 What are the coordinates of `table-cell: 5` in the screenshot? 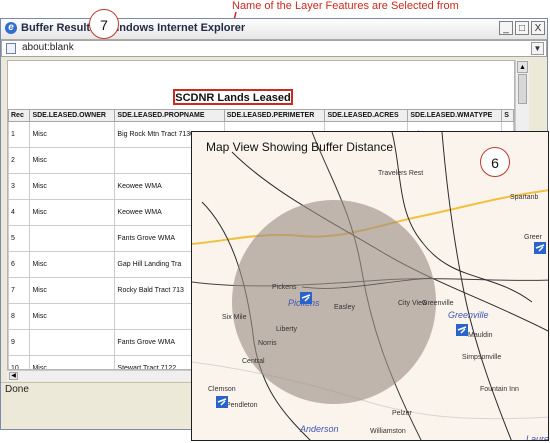 It's located at (19, 238).